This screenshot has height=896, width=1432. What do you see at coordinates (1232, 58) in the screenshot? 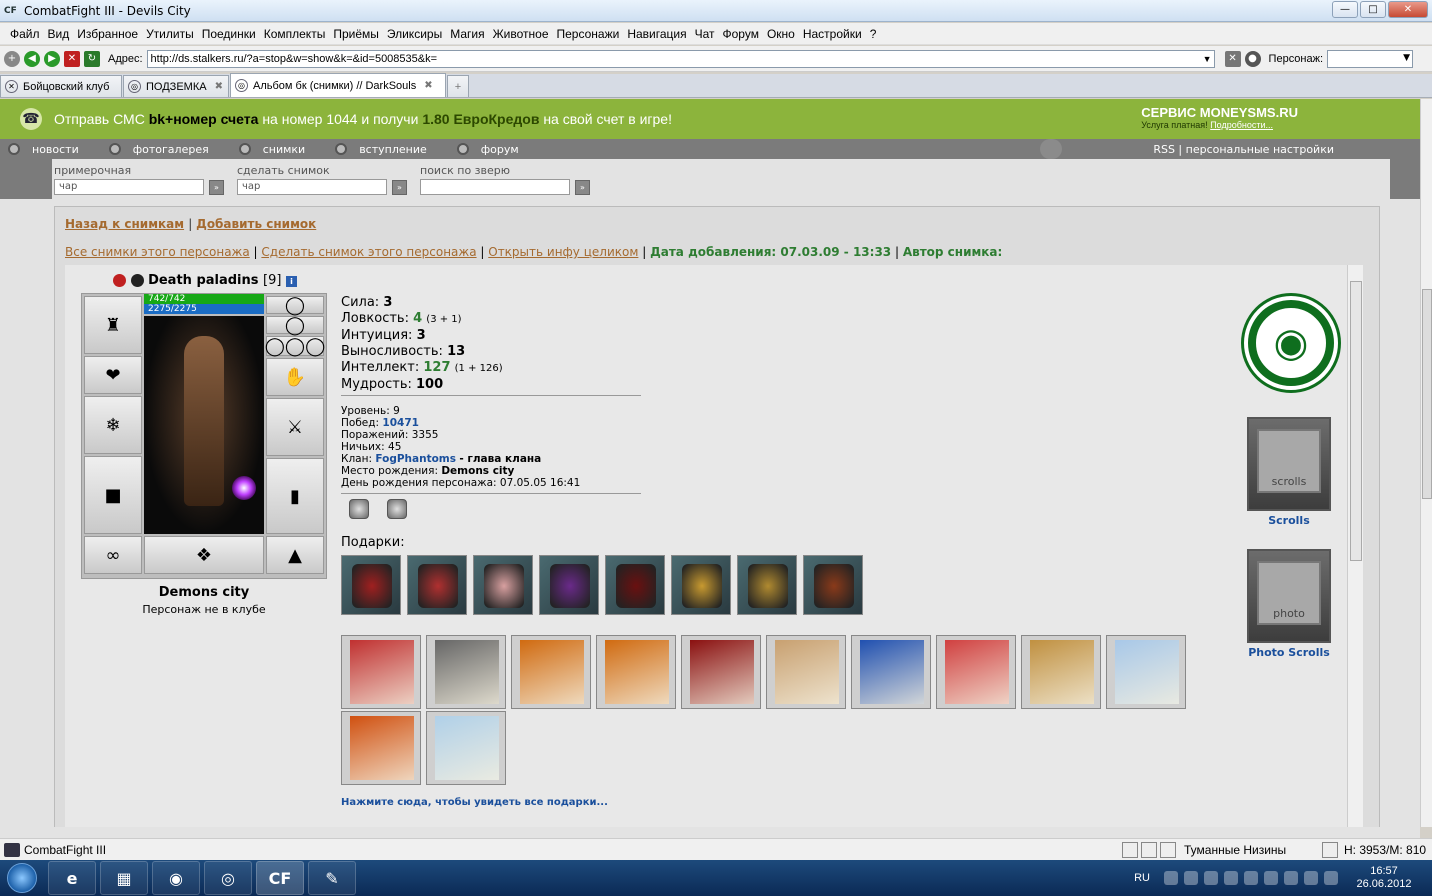
I see `clear-icon: ✕` at bounding box center [1232, 58].